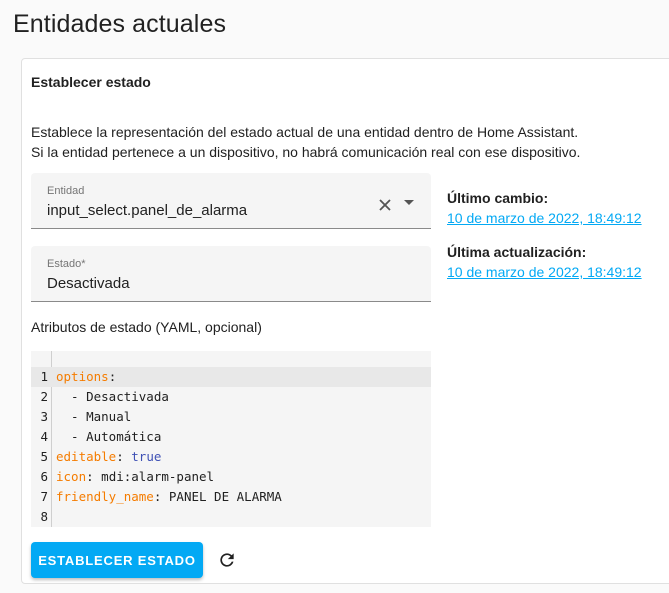  Describe the element at coordinates (44, 456) in the screenshot. I see `line-number: 5` at that location.